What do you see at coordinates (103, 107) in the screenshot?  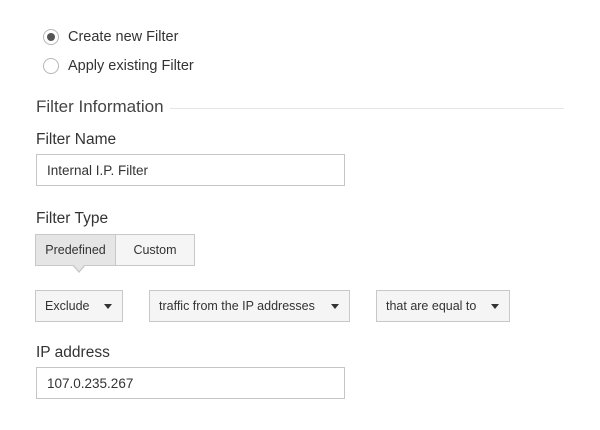 I see `section-title: Filter Information` at bounding box center [103, 107].